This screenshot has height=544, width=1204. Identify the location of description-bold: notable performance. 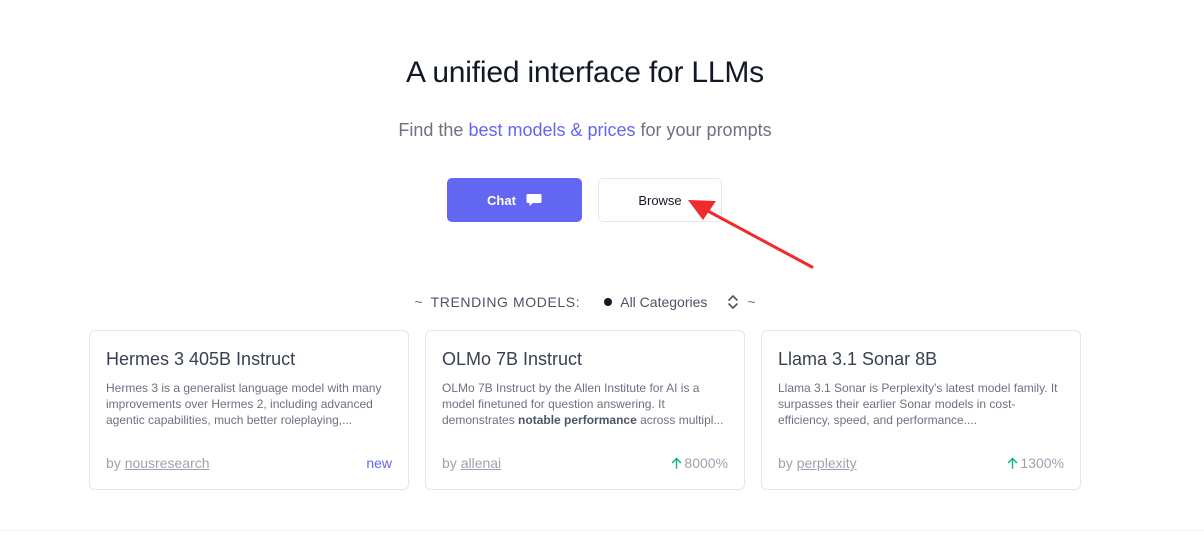
(577, 420).